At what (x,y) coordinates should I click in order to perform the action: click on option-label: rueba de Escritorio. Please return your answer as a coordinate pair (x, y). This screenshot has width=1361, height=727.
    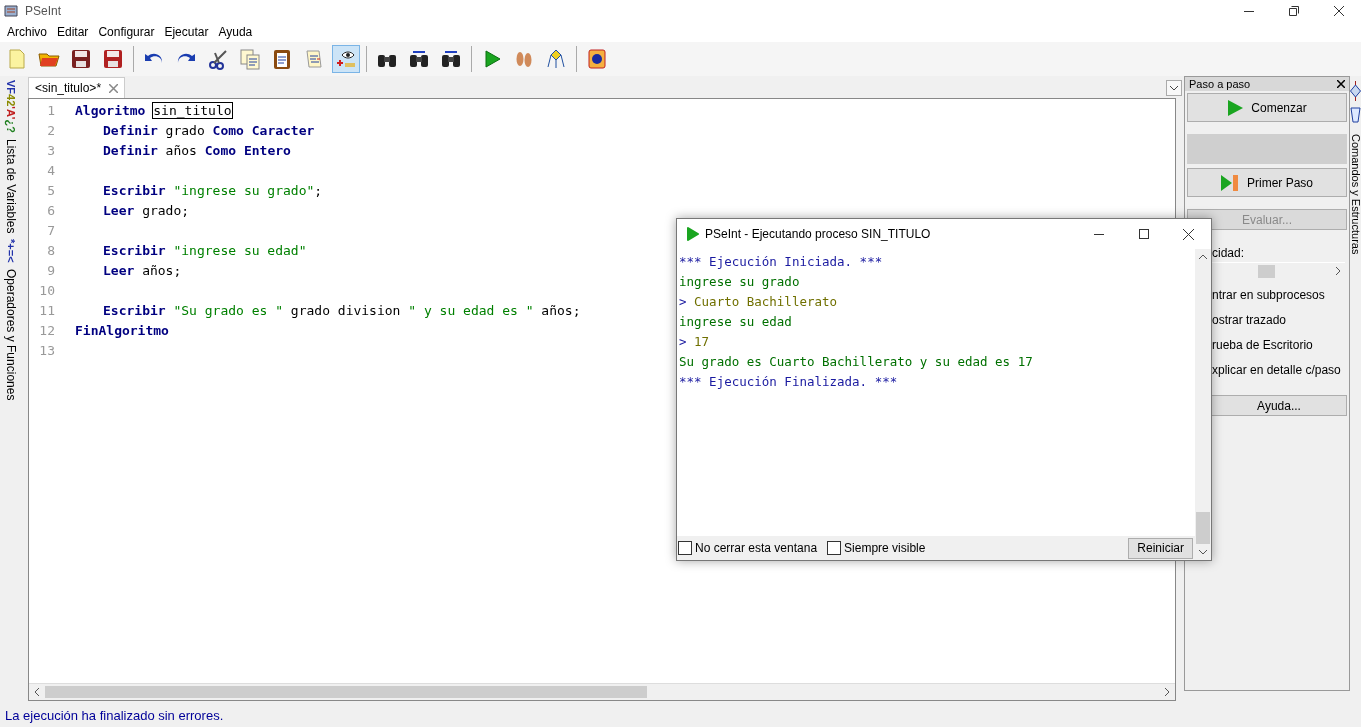
    Looking at the image, I should click on (1263, 345).